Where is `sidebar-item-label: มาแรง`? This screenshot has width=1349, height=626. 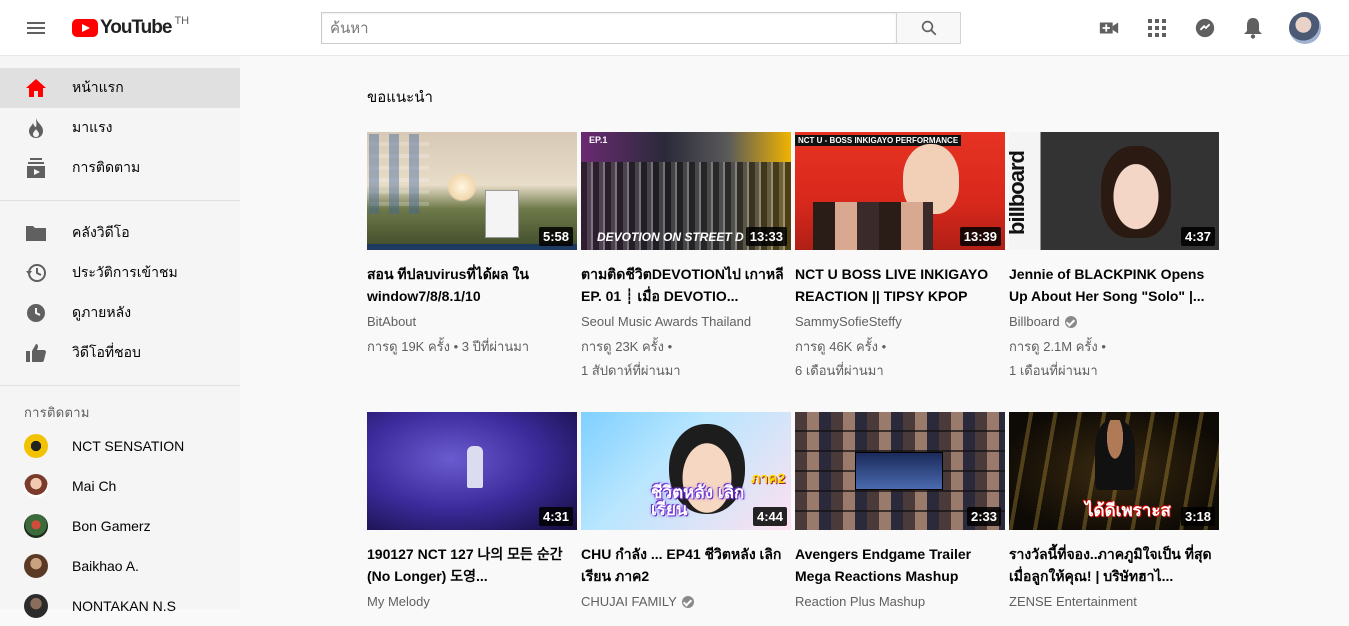 sidebar-item-label: มาแรง is located at coordinates (92, 127).